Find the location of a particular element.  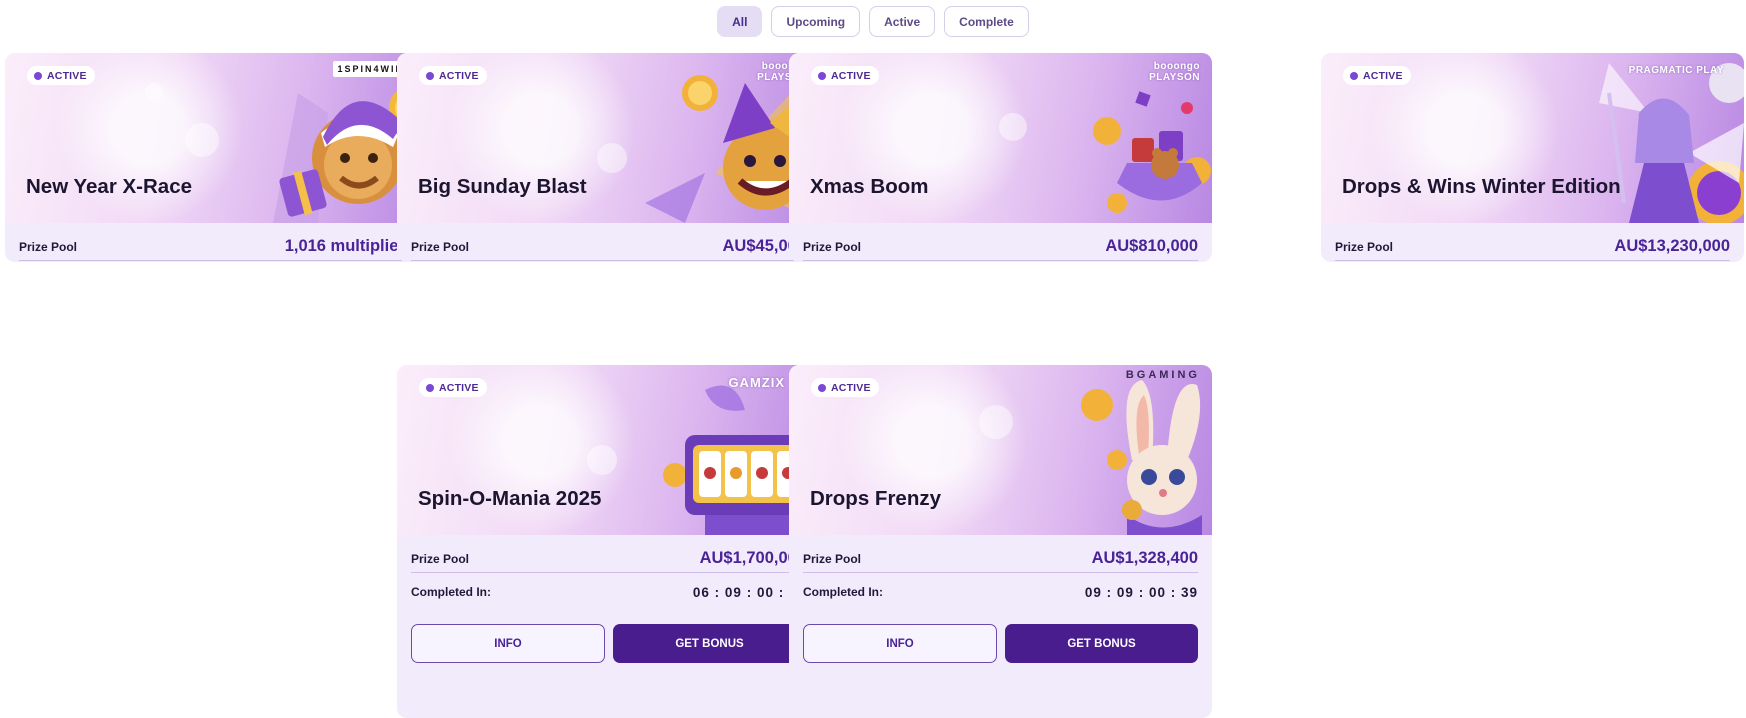

tournament-banner: ACTIVE BGAMING Drops Frenzy is located at coordinates (1000, 450).